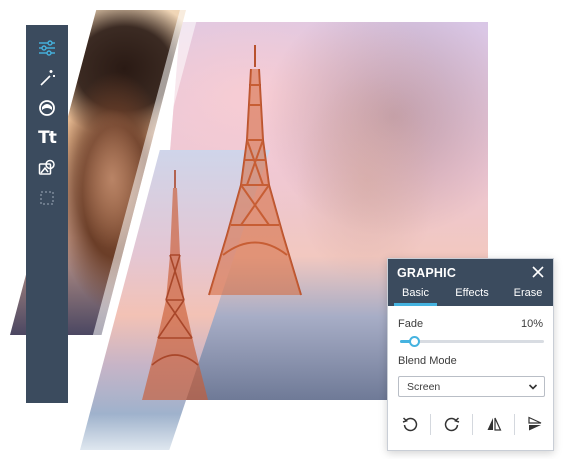 Image resolution: width=576 pixels, height=459 pixels. I want to click on fade-slider-thumb, so click(415, 341).